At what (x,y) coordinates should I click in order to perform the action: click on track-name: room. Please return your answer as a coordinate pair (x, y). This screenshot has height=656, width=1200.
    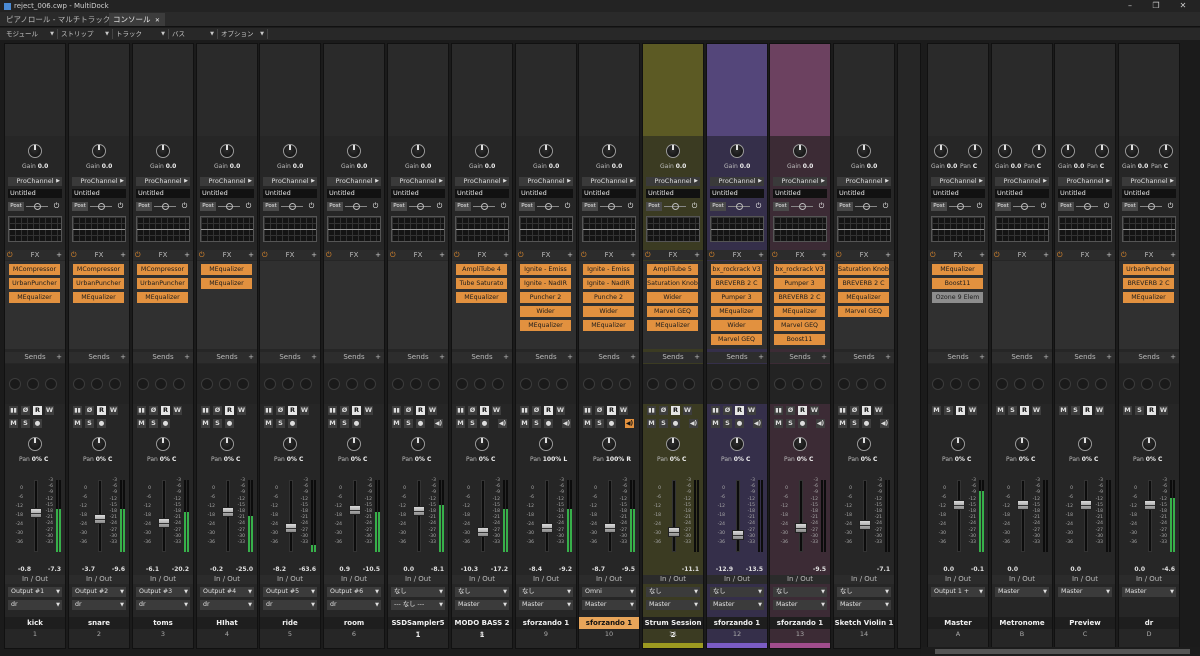
    Looking at the image, I should click on (354, 623).